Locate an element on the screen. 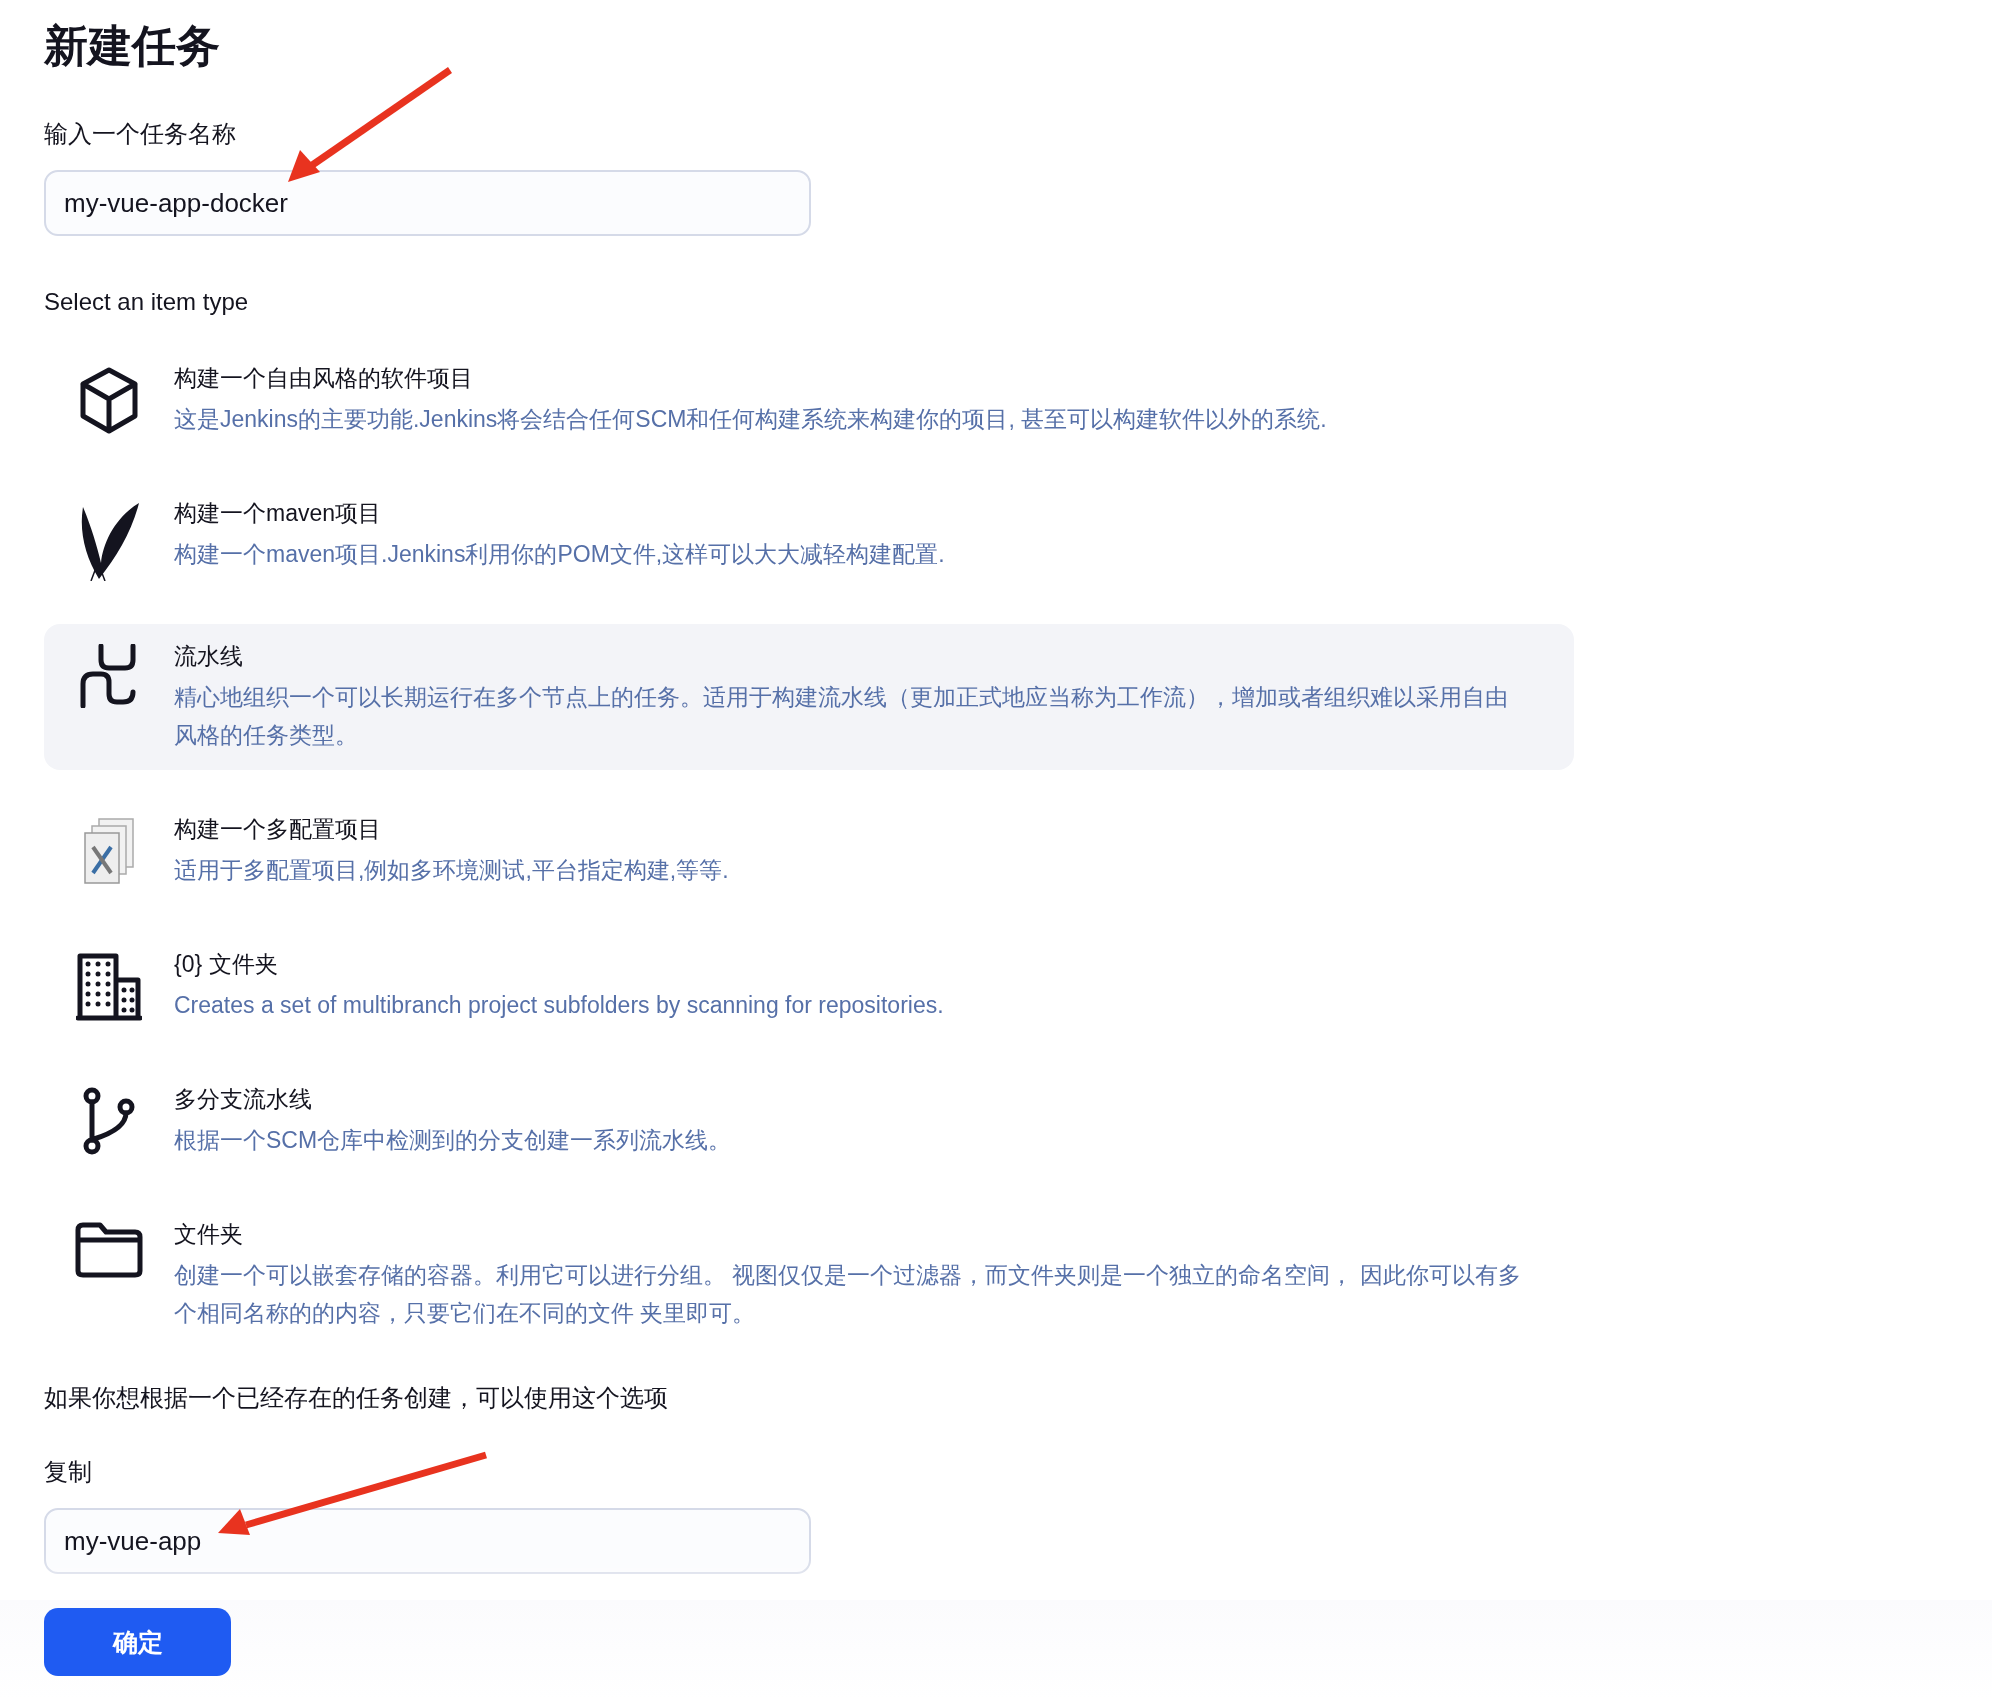 The width and height of the screenshot is (1992, 1700). field-label: 输入一个任务名称 is located at coordinates (140, 134).